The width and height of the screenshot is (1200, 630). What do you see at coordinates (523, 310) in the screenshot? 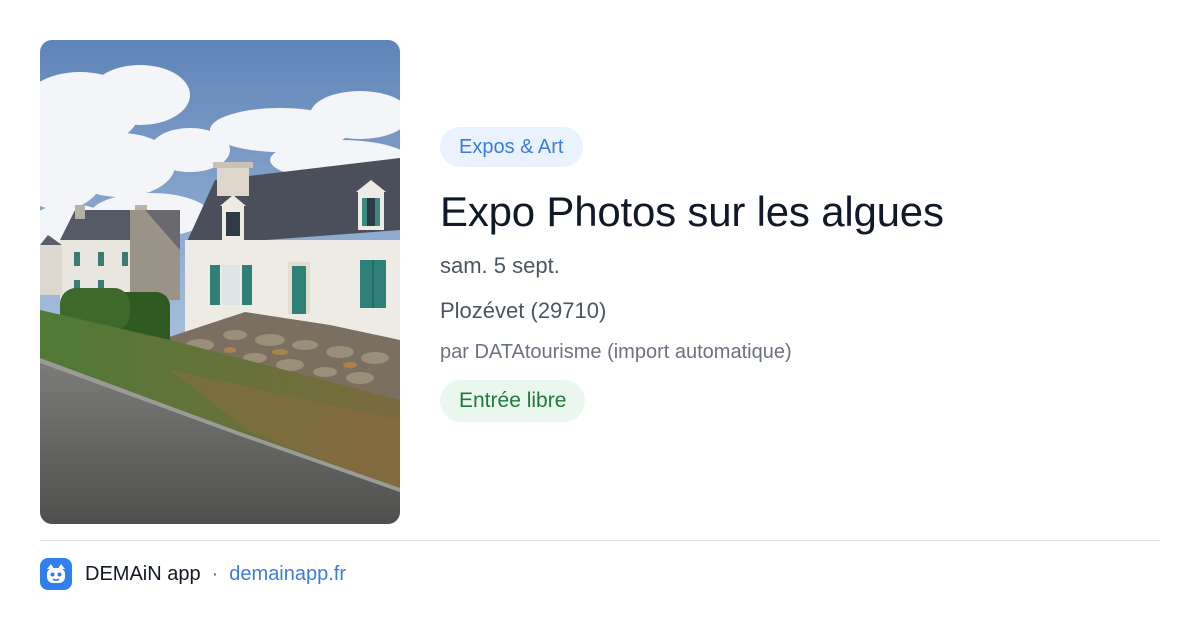
I see `event-location: Plozévet (29710)` at bounding box center [523, 310].